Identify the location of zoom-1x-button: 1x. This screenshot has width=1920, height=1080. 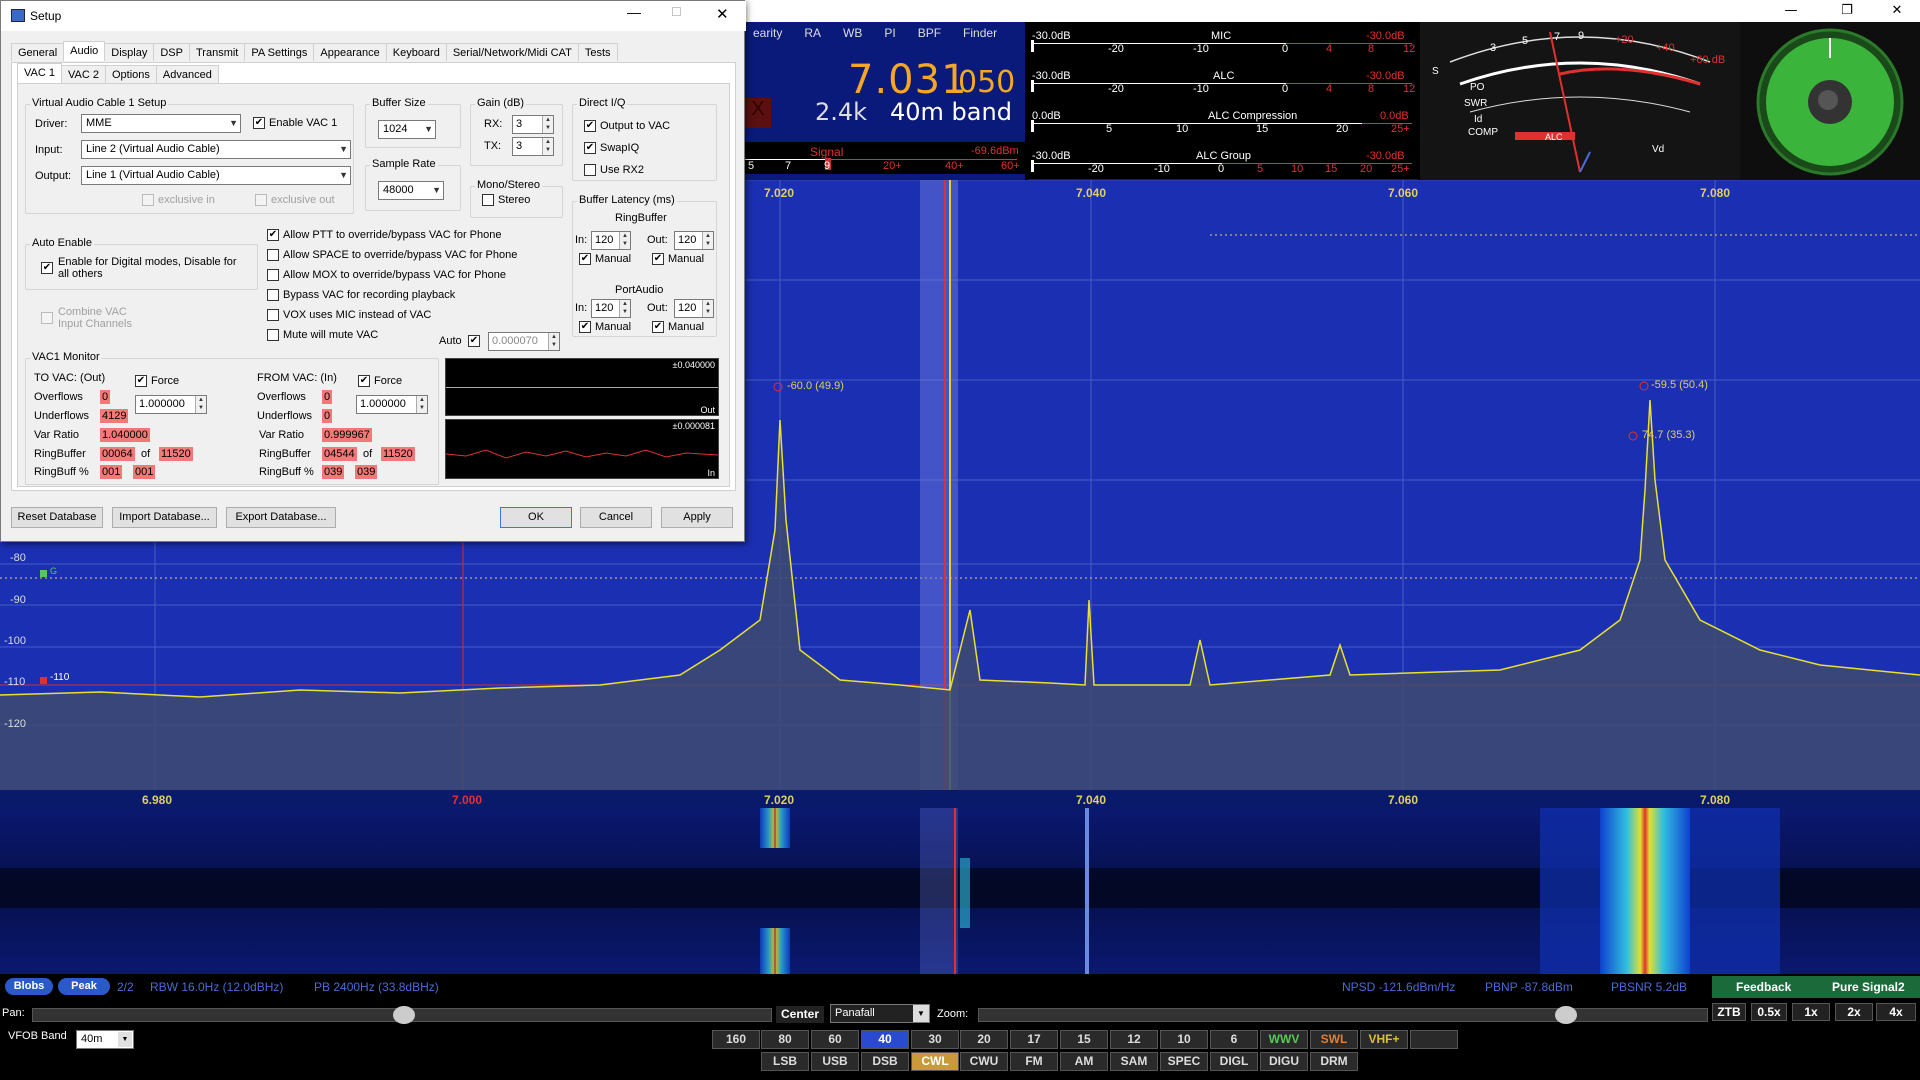
(1811, 1012).